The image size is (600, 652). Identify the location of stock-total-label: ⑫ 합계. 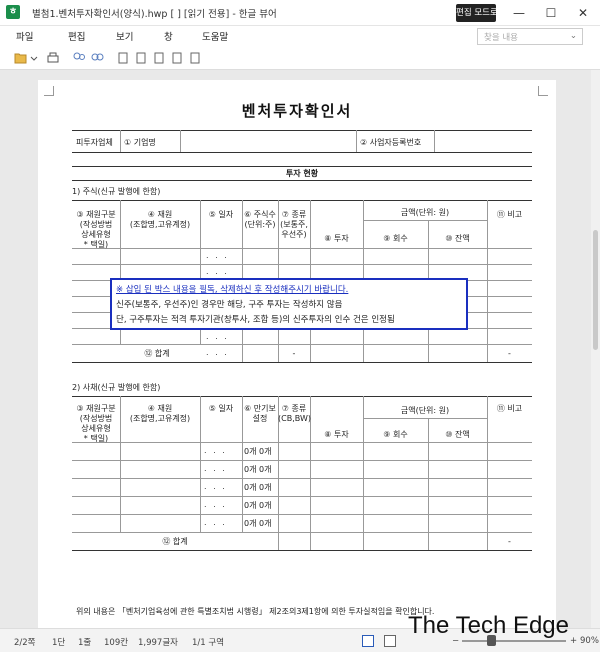
(157, 353).